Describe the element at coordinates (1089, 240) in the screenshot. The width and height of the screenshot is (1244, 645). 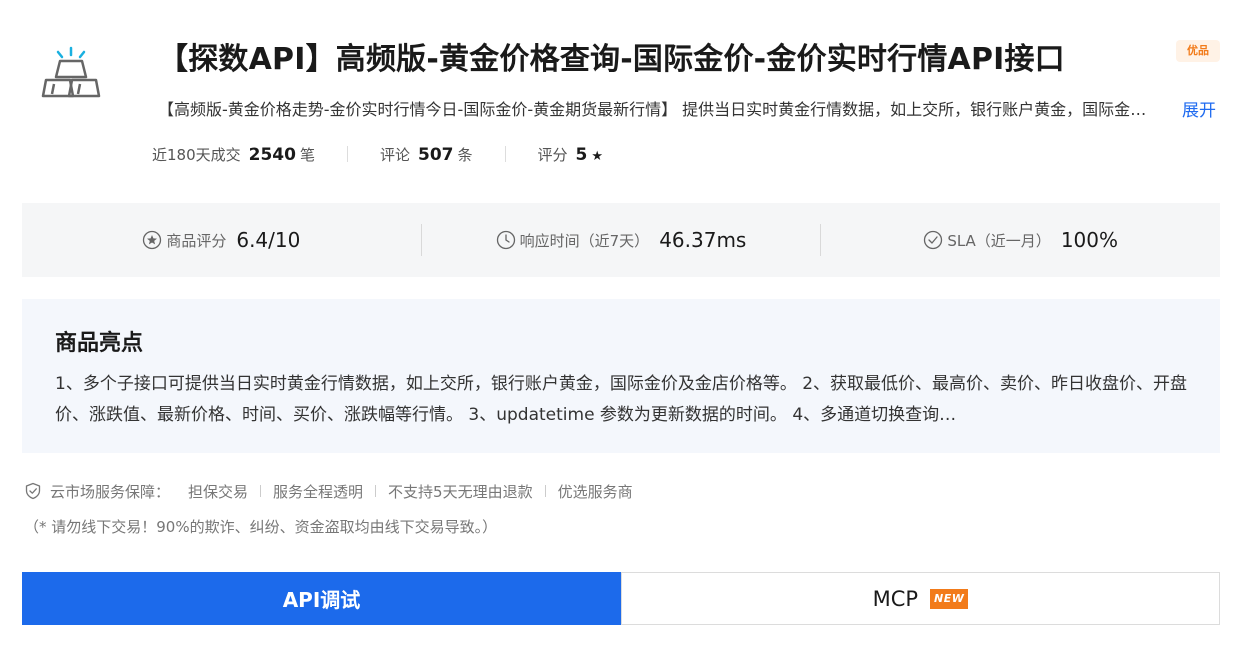
I see `metric-value: 100%` at that location.